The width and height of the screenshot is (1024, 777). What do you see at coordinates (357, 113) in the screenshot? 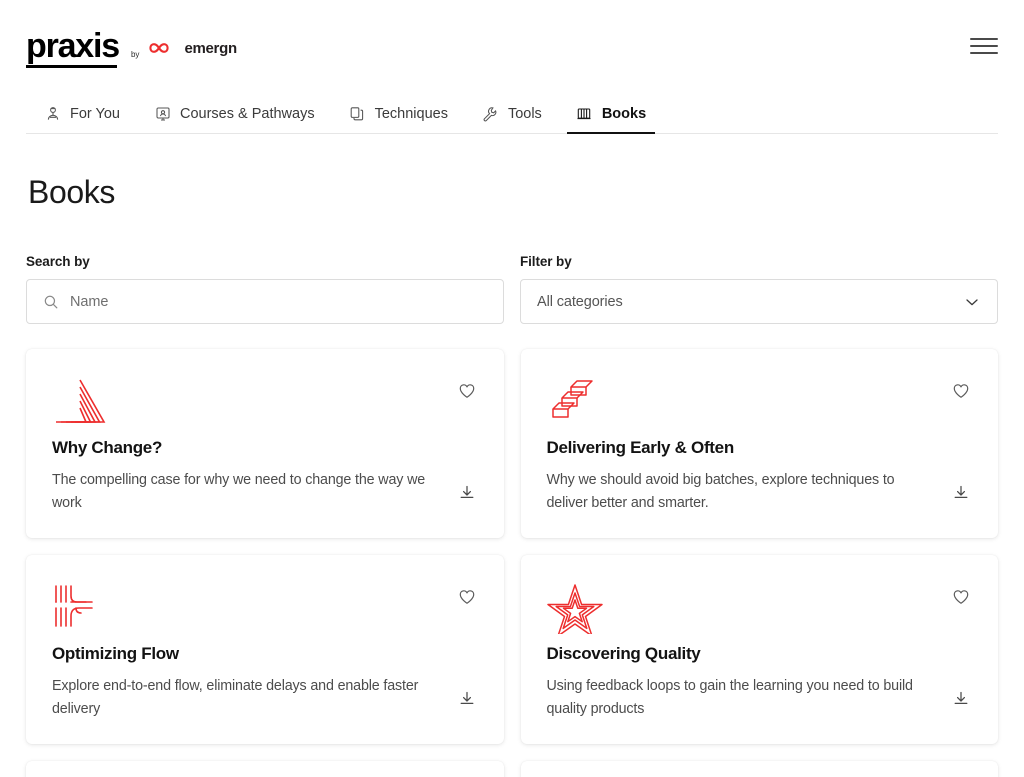
I see `copy-documents-icon` at bounding box center [357, 113].